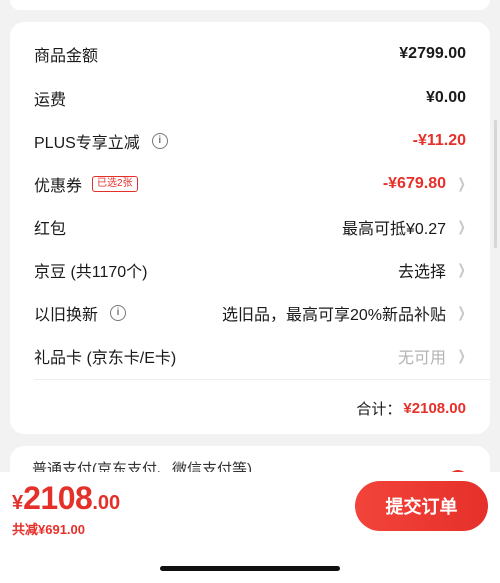  Describe the element at coordinates (434, 408) in the screenshot. I see `total-value: ¥2108.00` at that location.